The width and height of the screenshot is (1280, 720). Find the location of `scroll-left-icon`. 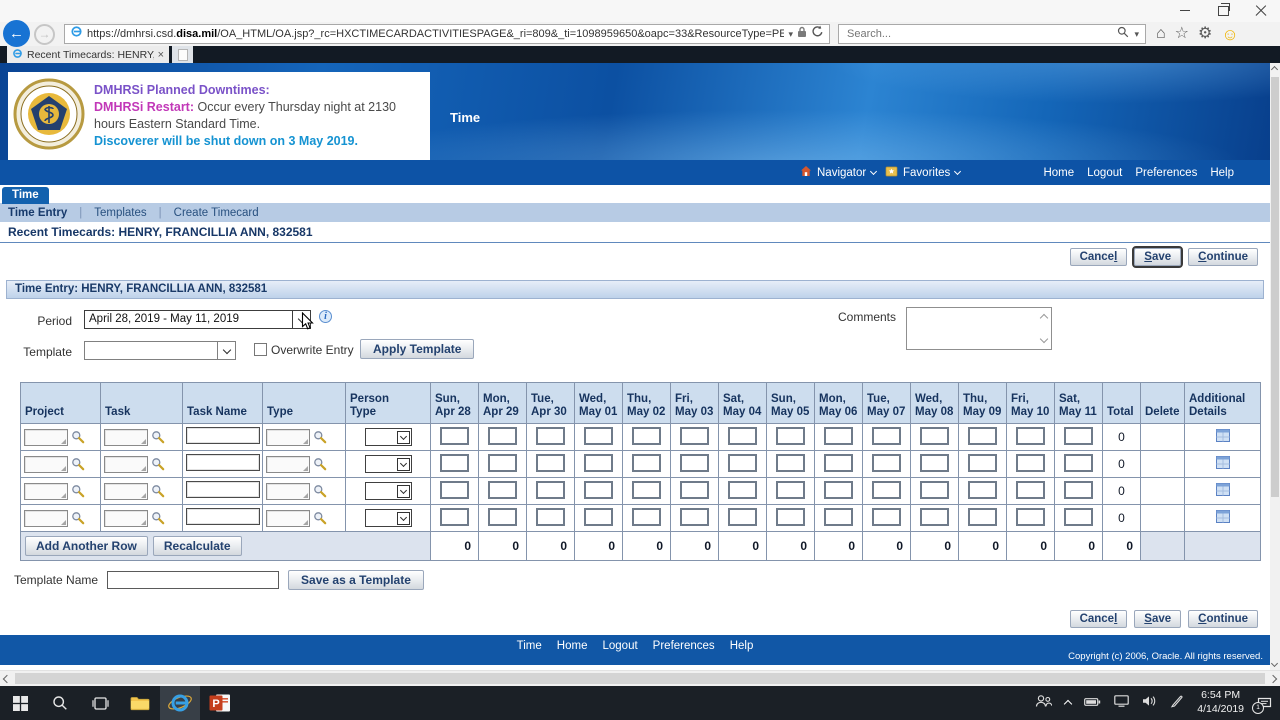

scroll-left-icon is located at coordinates (7, 679).